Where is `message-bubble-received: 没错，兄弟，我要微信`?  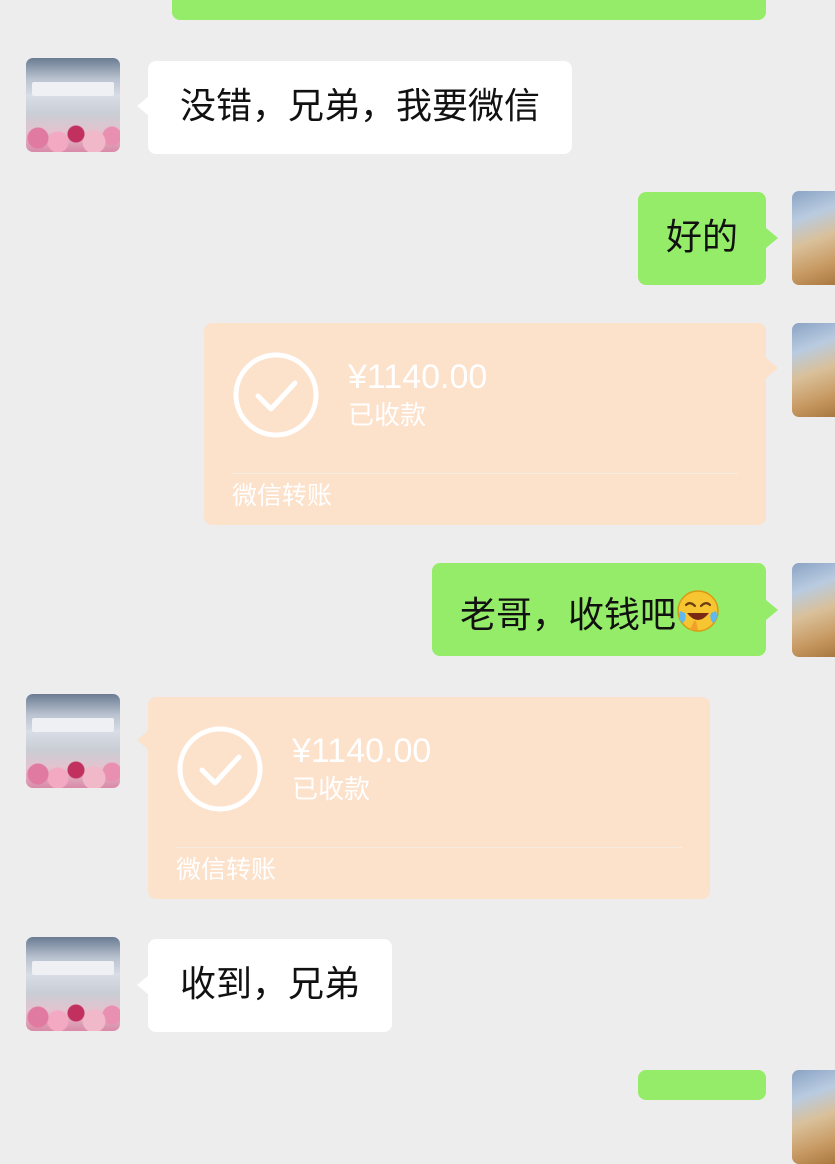
message-bubble-received: 没错，兄弟，我要微信 is located at coordinates (360, 107).